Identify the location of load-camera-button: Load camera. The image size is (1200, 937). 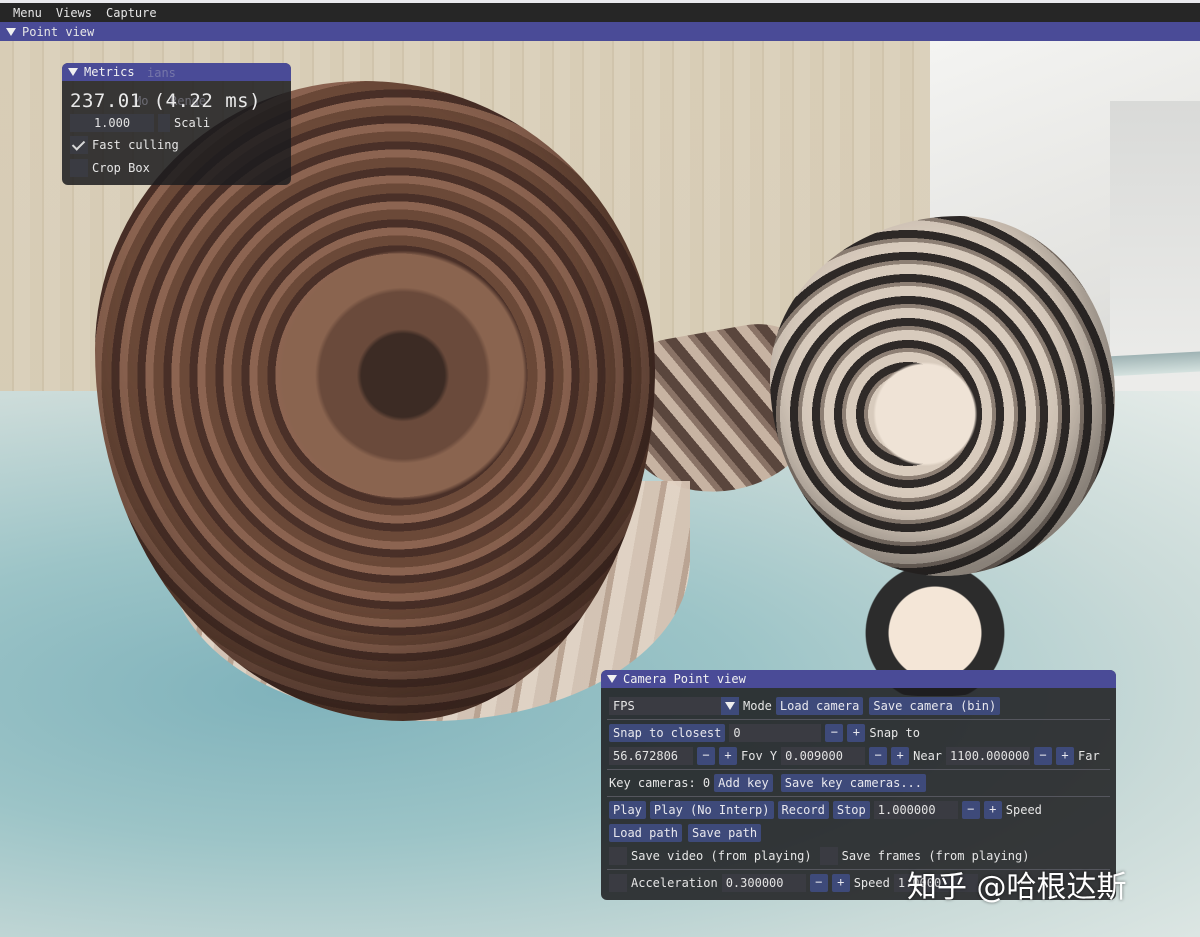
(819, 706).